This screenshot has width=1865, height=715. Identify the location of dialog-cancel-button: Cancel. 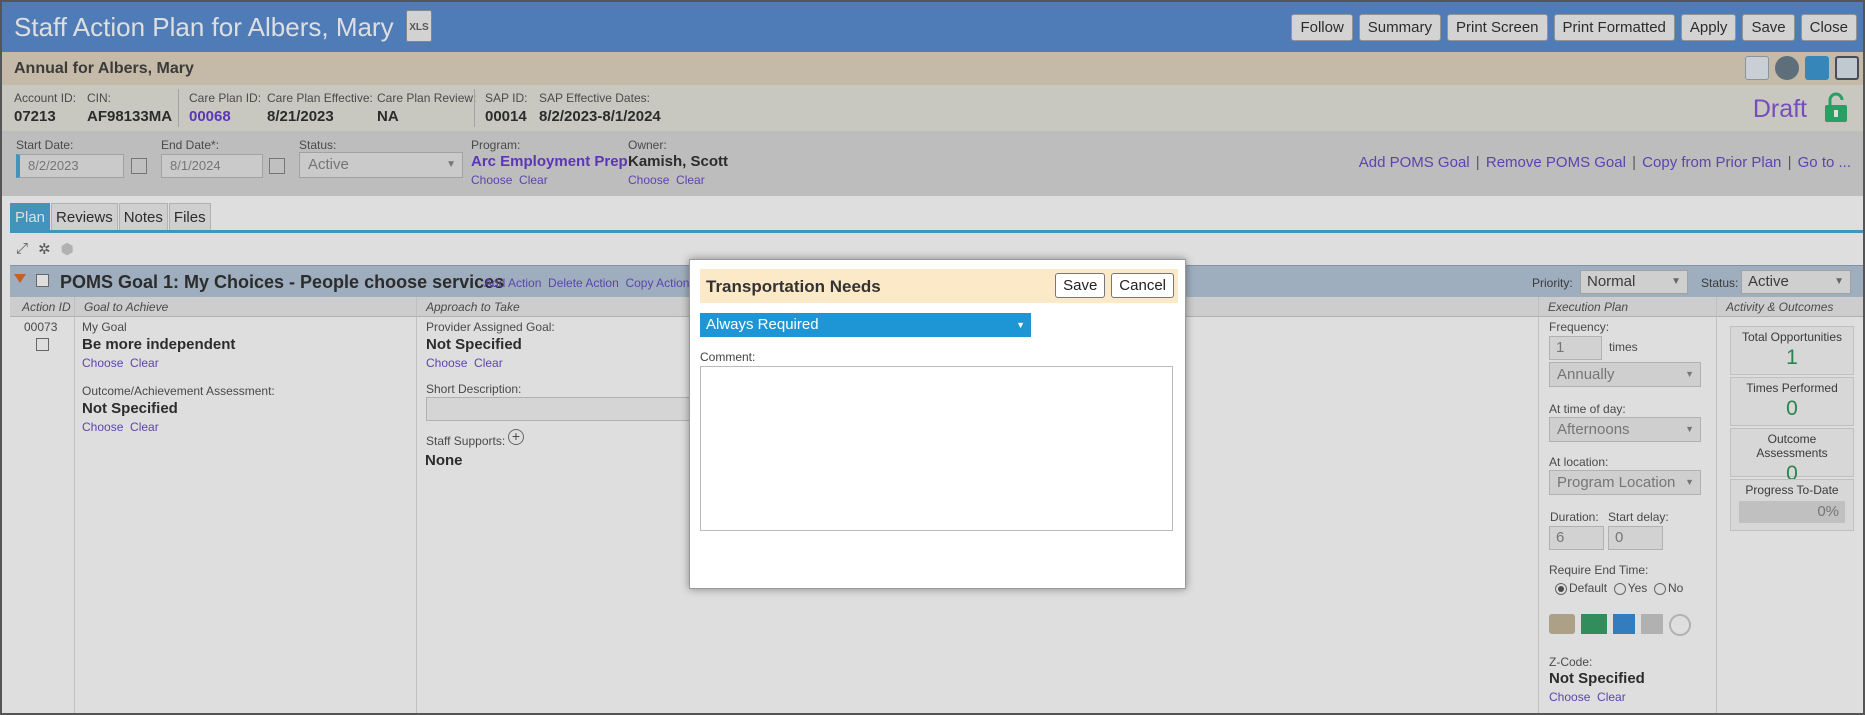
(1142, 285).